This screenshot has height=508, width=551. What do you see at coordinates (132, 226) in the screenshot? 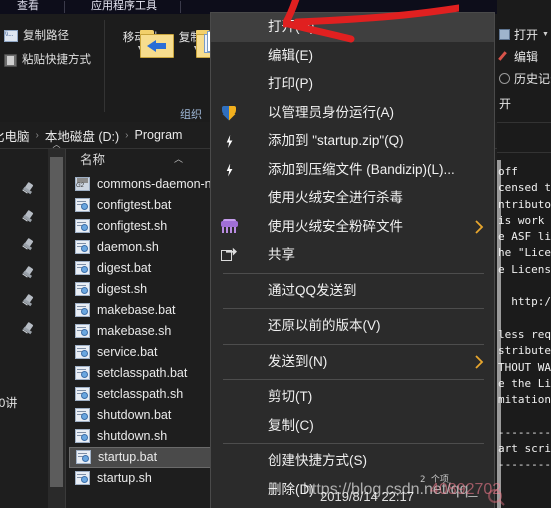
I see `file-name: configtest.sh` at bounding box center [132, 226].